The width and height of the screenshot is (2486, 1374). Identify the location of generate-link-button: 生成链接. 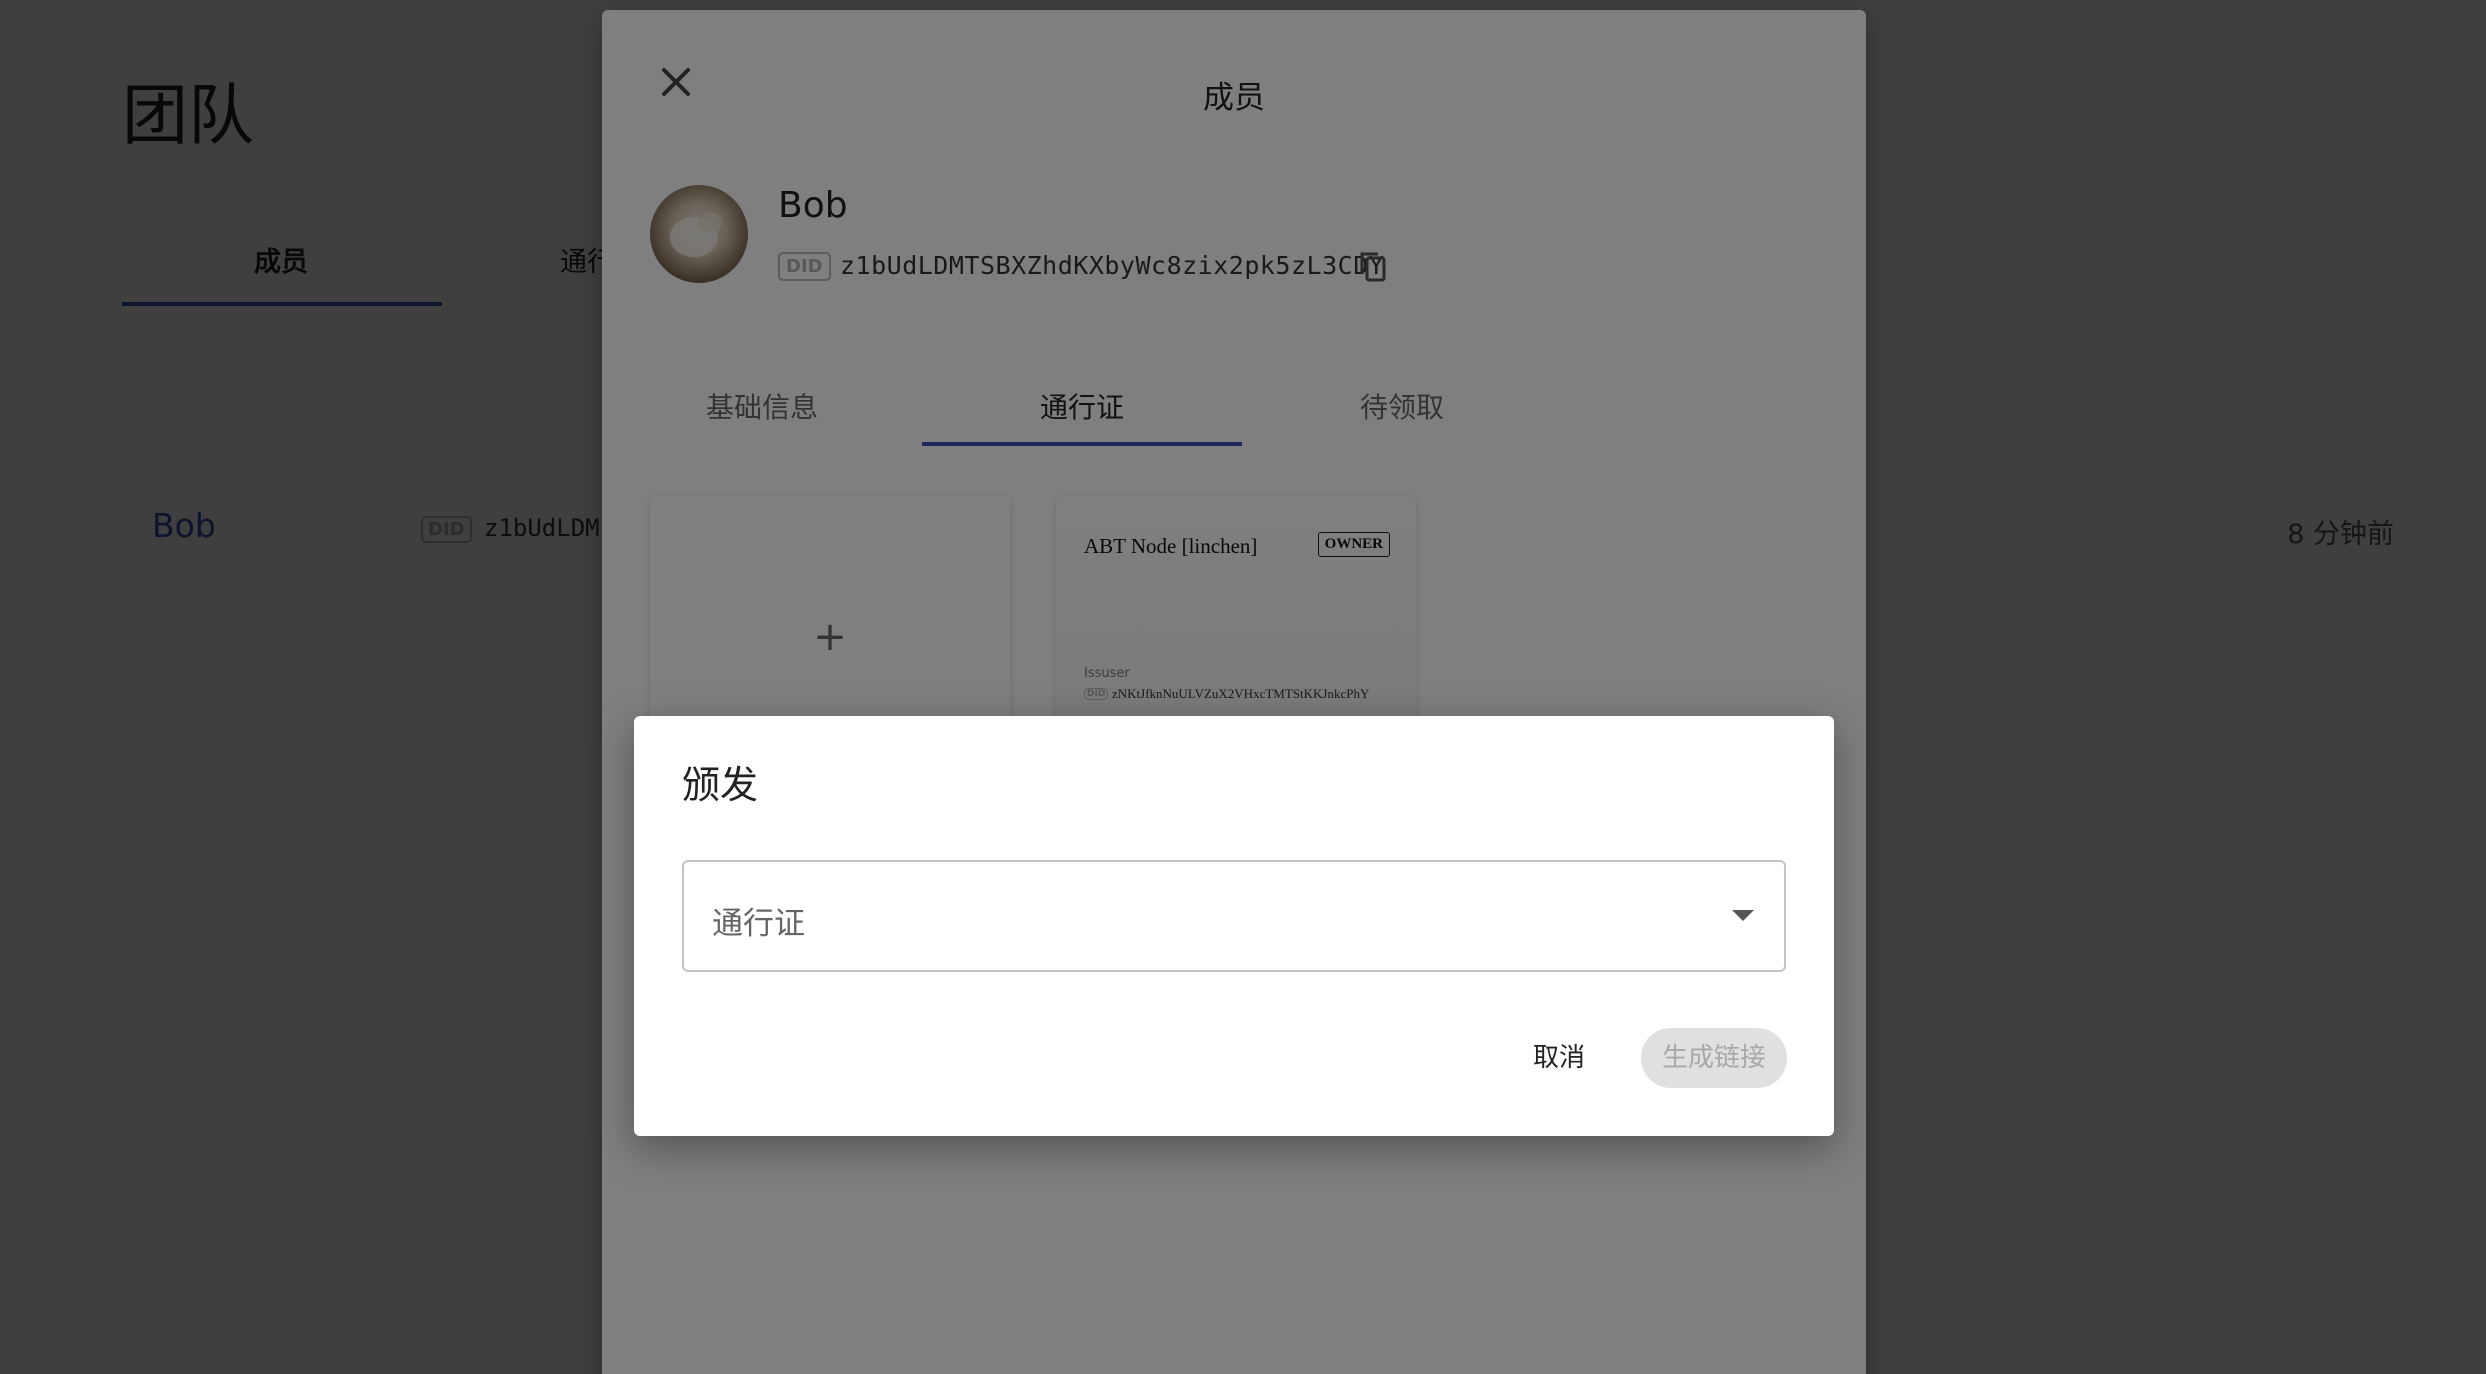
(1714, 1058).